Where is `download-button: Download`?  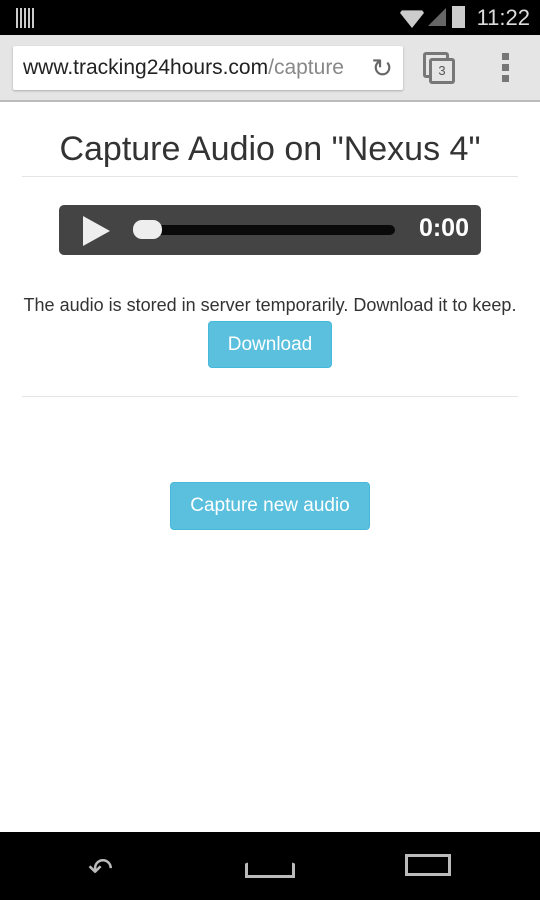 download-button: Download is located at coordinates (270, 344).